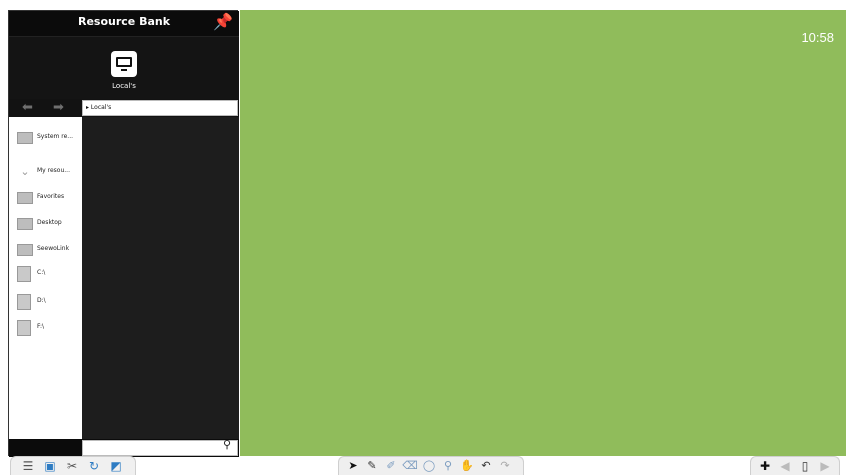 The height and width of the screenshot is (475, 846). Describe the element at coordinates (51, 196) in the screenshot. I see `tree-item-label: Favorites` at that location.